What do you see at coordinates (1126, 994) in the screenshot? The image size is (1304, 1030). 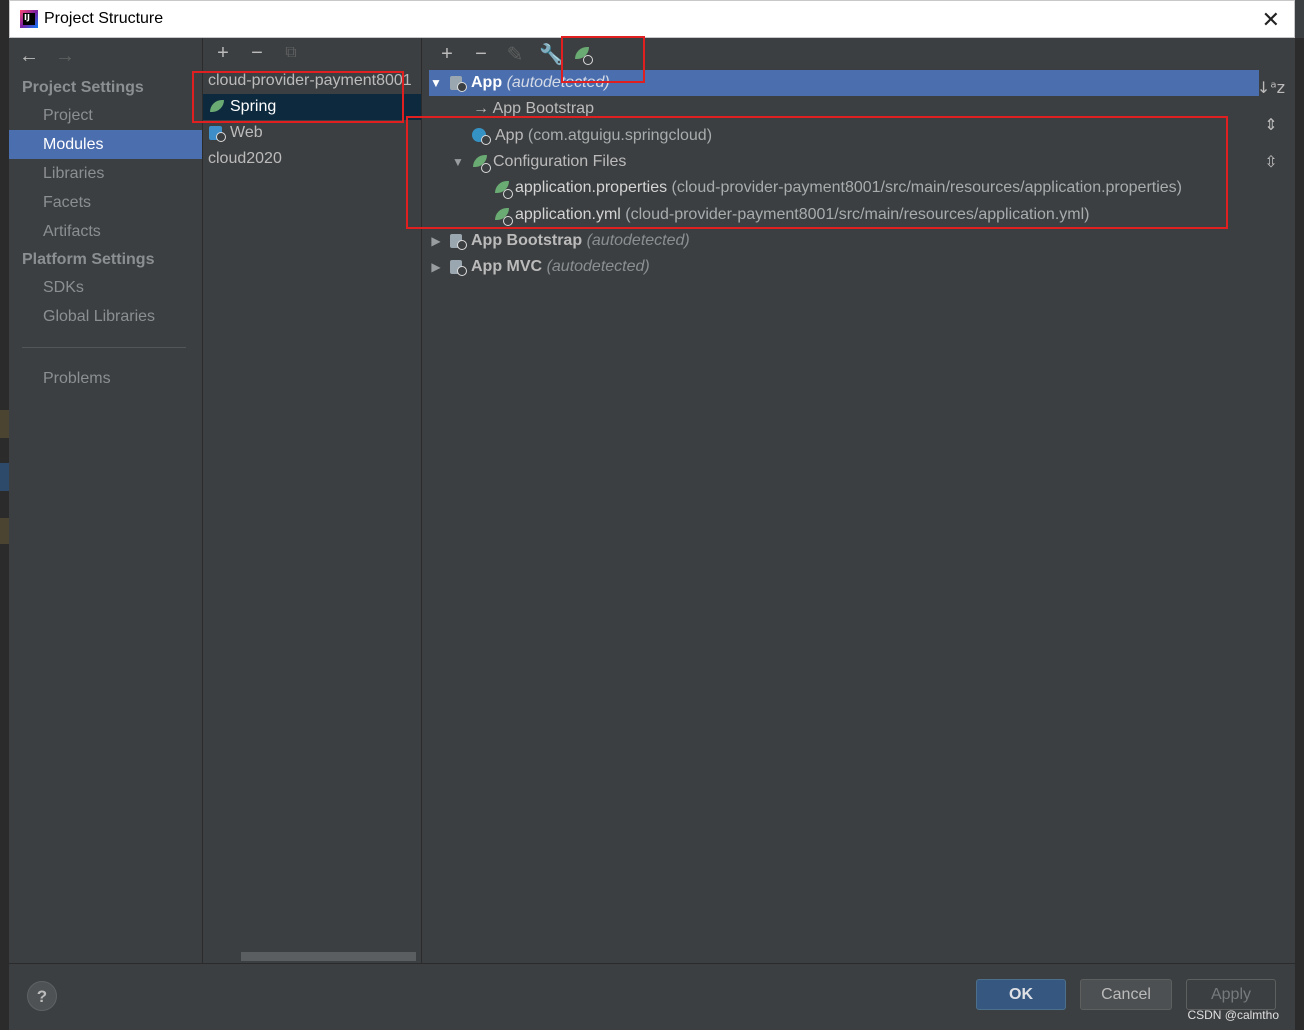 I see `cancel-button: Cancel` at bounding box center [1126, 994].